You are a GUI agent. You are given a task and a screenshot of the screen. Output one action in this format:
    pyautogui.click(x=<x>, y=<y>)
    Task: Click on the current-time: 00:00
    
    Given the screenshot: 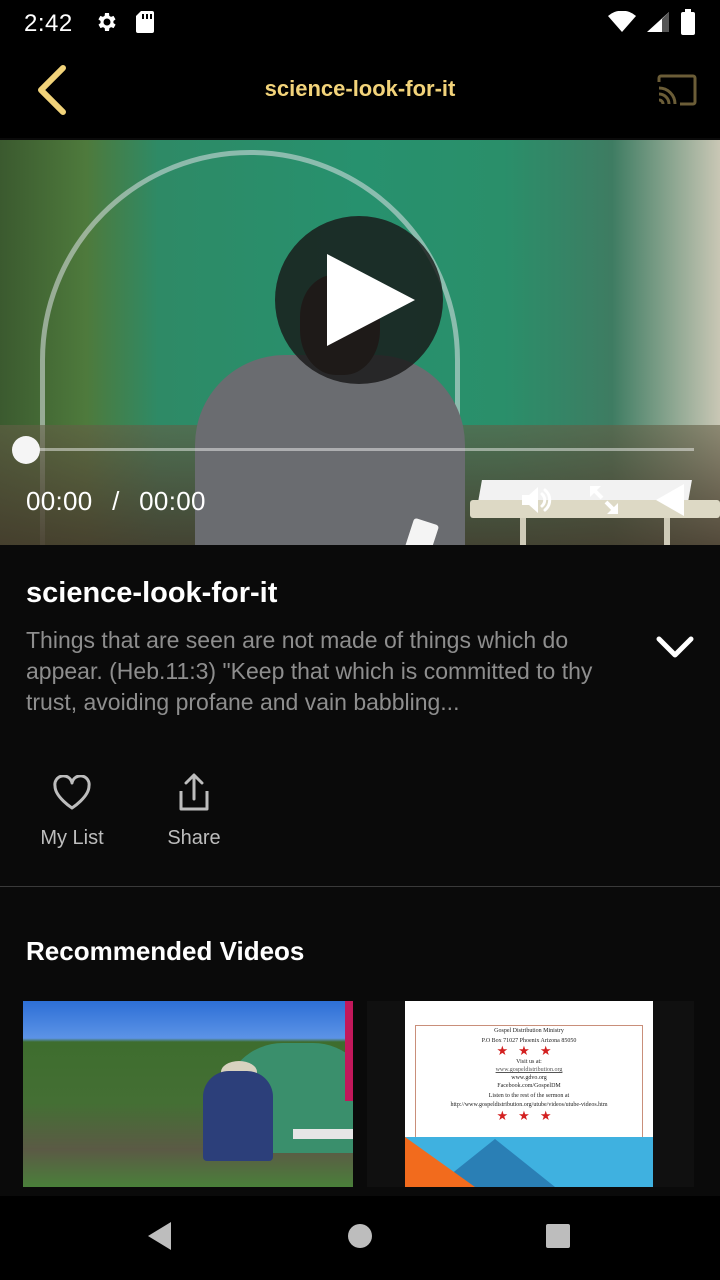 What is the action you would take?
    pyautogui.click(x=59, y=501)
    